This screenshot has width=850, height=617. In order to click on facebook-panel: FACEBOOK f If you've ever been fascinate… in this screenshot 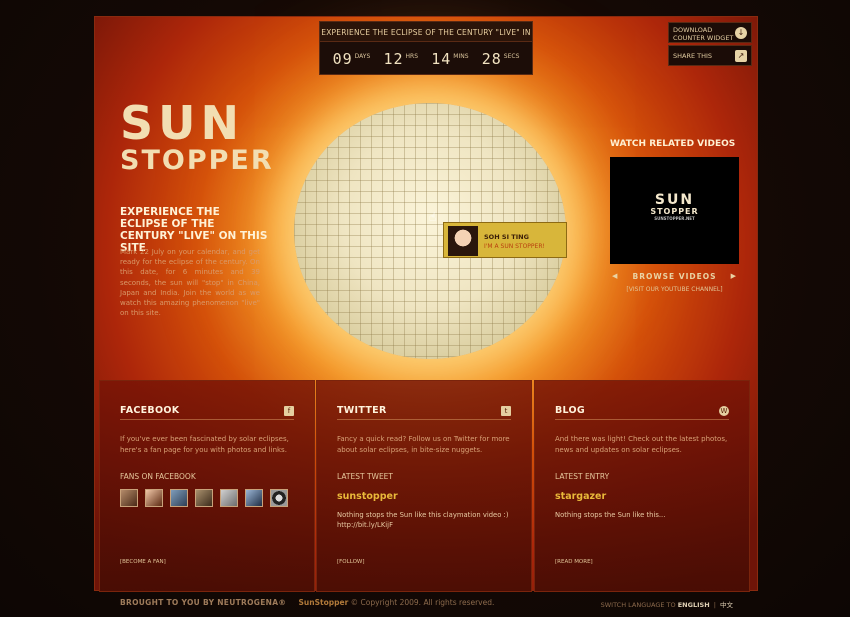, I will do `click(207, 486)`.